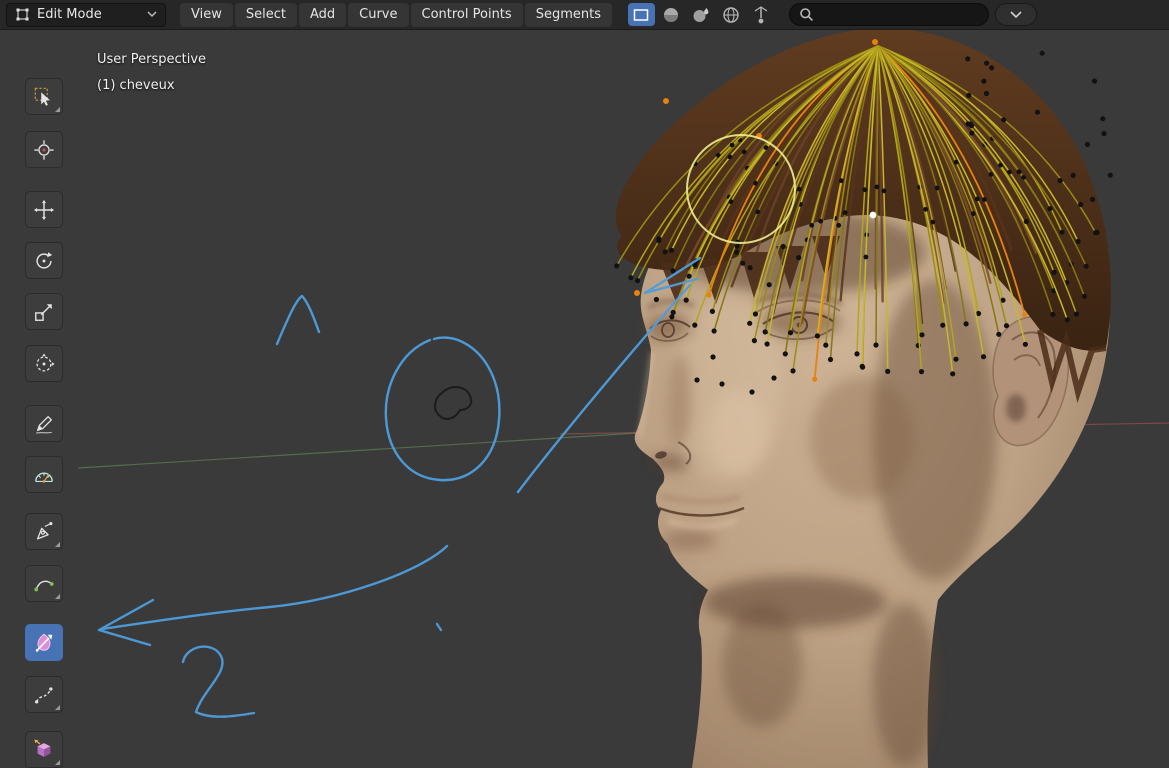  I want to click on tool-scale, so click(44, 311).